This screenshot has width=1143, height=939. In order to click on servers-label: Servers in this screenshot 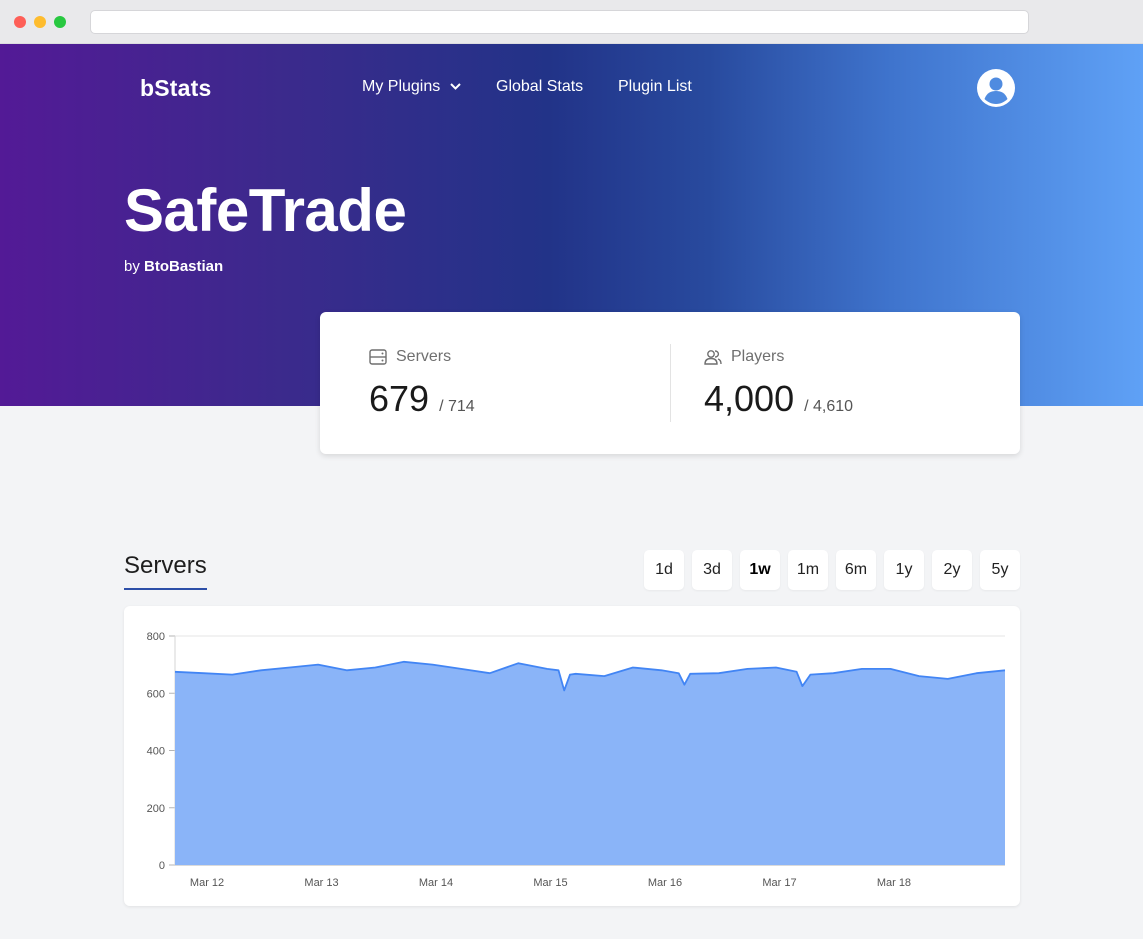, I will do `click(424, 356)`.